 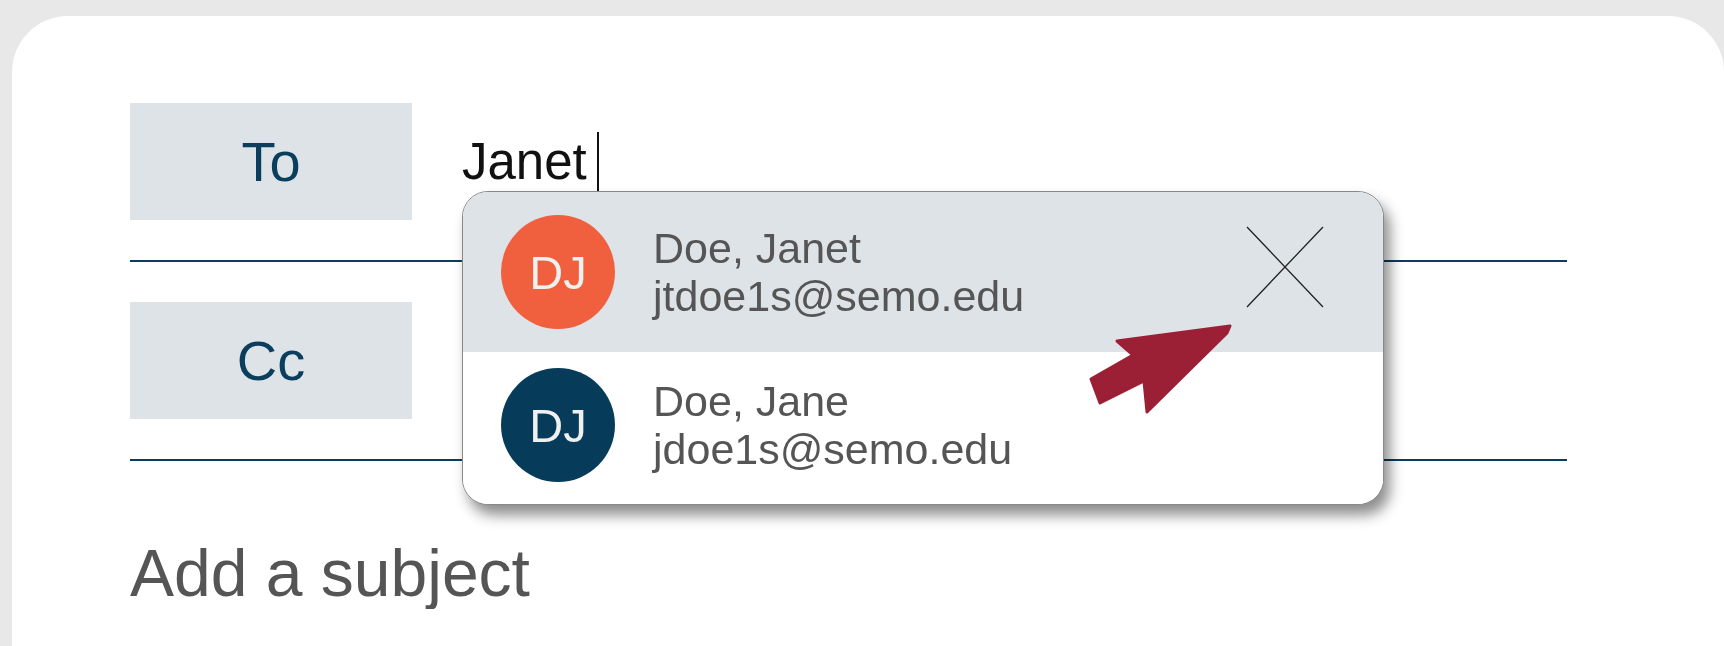 What do you see at coordinates (757, 248) in the screenshot?
I see `contact-name: Doe, Janet` at bounding box center [757, 248].